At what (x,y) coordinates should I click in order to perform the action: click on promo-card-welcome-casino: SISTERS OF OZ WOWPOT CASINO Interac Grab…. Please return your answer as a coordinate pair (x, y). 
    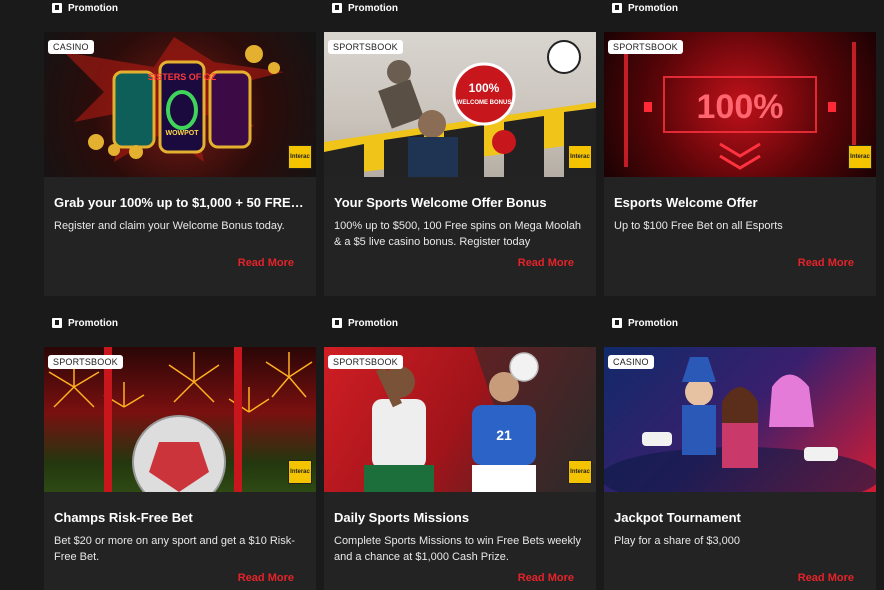
    Looking at the image, I should click on (180, 164).